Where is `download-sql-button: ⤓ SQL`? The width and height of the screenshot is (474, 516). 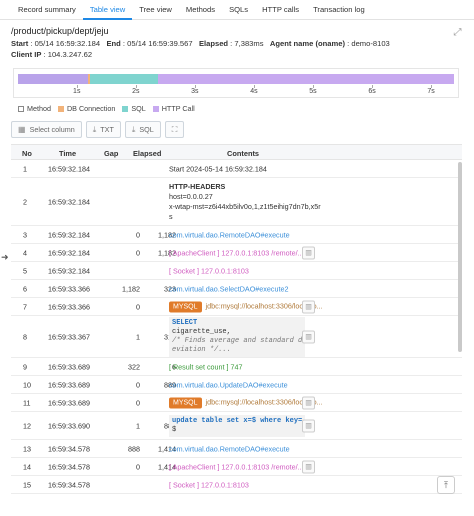
download-sql-button: ⤓ SQL is located at coordinates (142, 129).